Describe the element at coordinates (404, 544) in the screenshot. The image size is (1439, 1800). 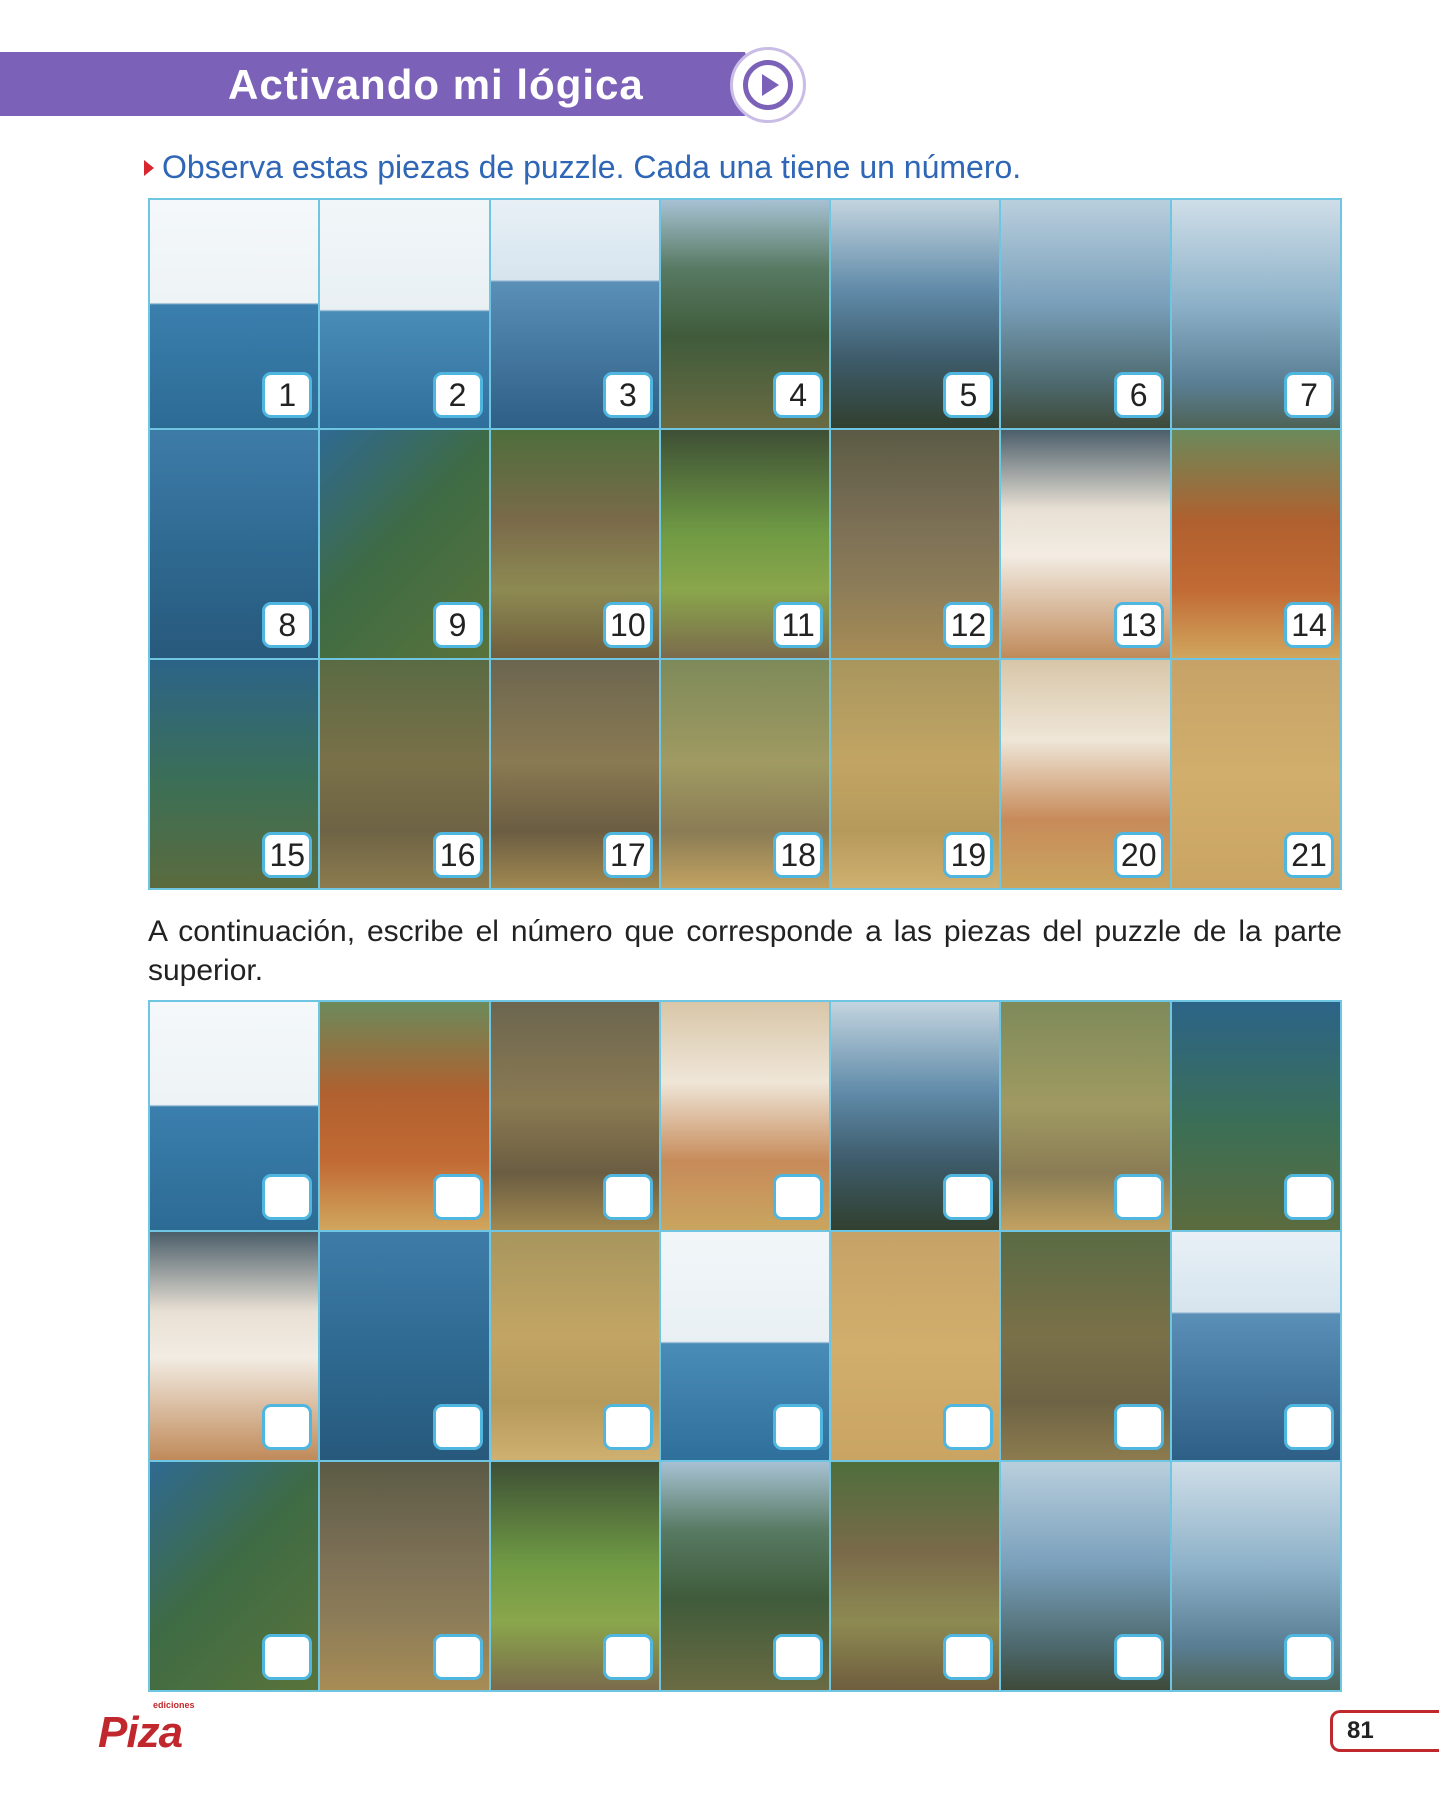
I see `puzzle-piece-9: 9` at that location.